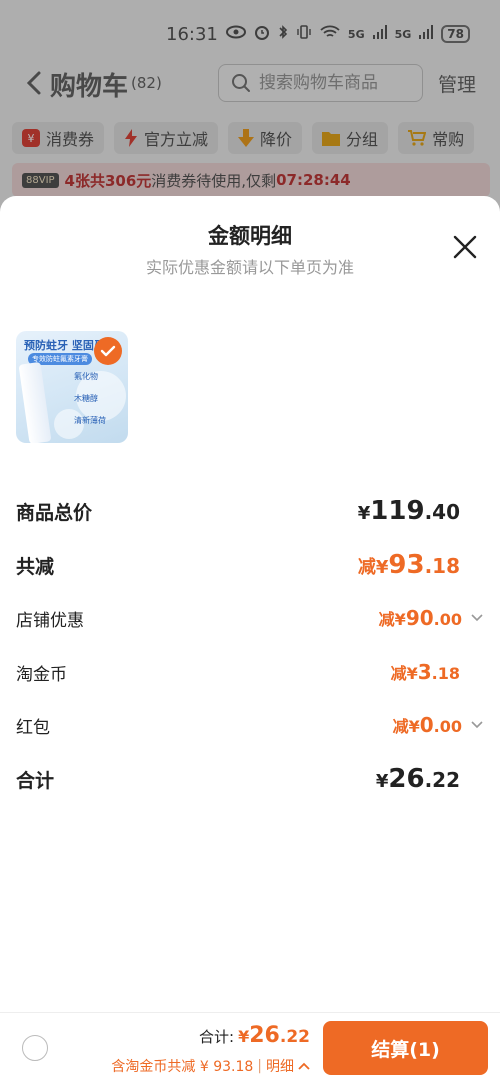 Image resolution: width=500 pixels, height=1085 pixels. I want to click on row-value: ¥ 119 .40, so click(421, 511).